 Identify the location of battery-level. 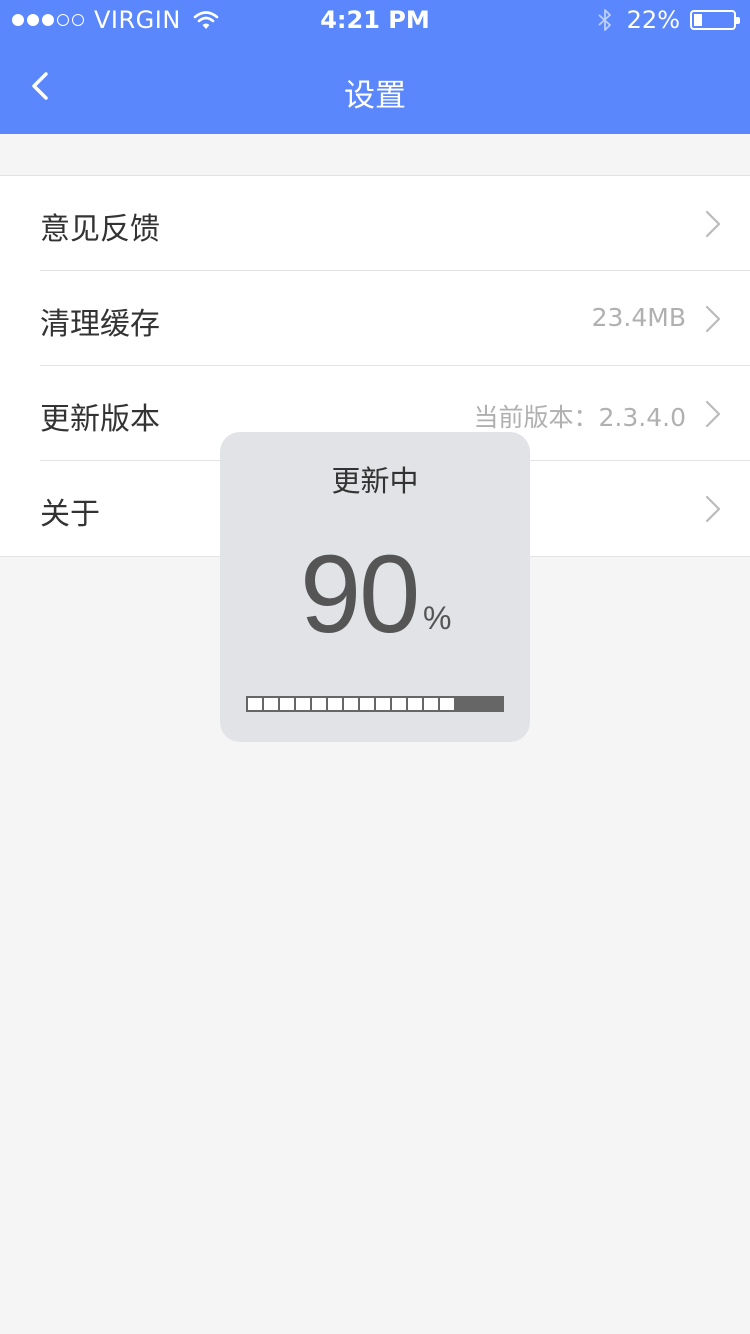
(698, 20).